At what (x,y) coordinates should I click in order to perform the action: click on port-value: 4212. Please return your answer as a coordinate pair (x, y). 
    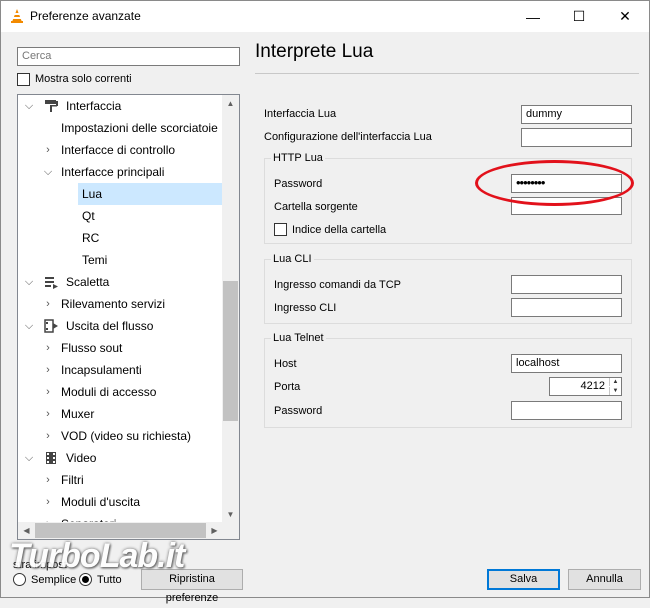
    Looking at the image, I should click on (592, 386).